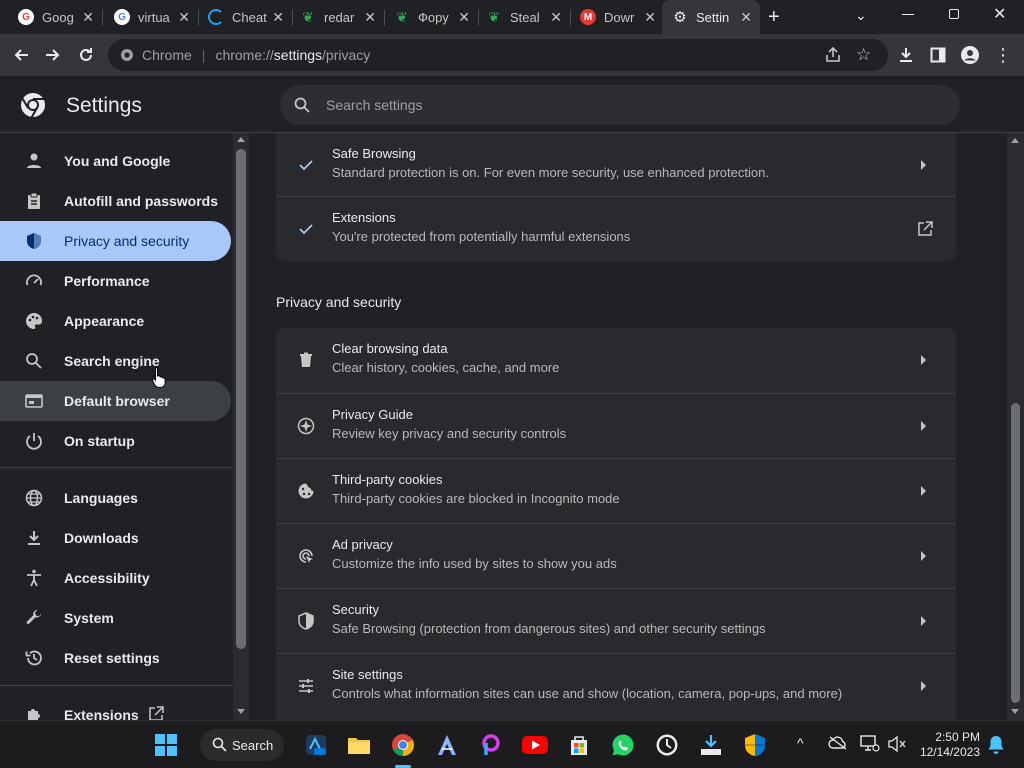 The width and height of the screenshot is (1024, 768). Describe the element at coordinates (21, 55) in the screenshot. I see `back-arrow-icon` at that location.